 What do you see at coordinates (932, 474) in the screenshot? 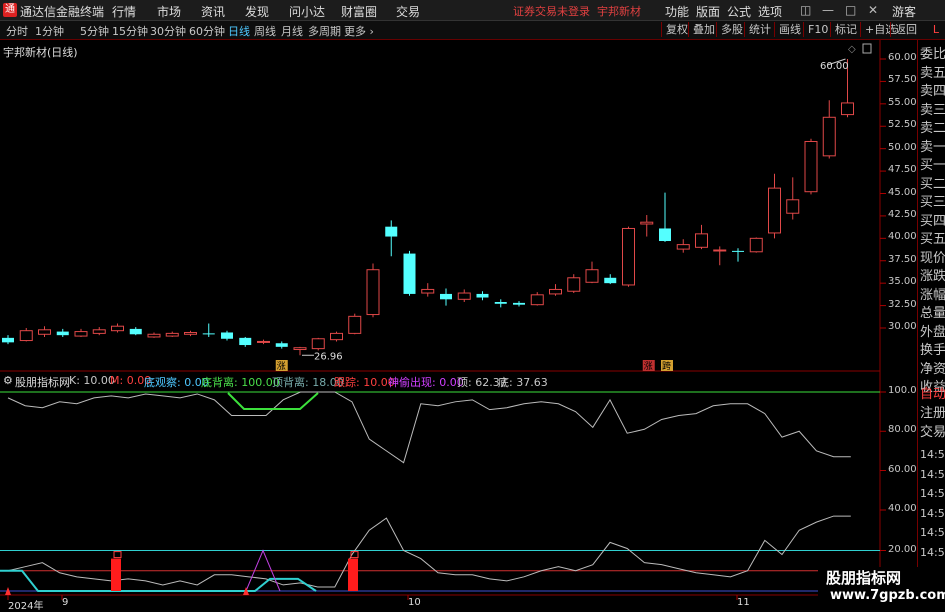
I see `sidebar-time-1: 14:56` at bounding box center [932, 474].